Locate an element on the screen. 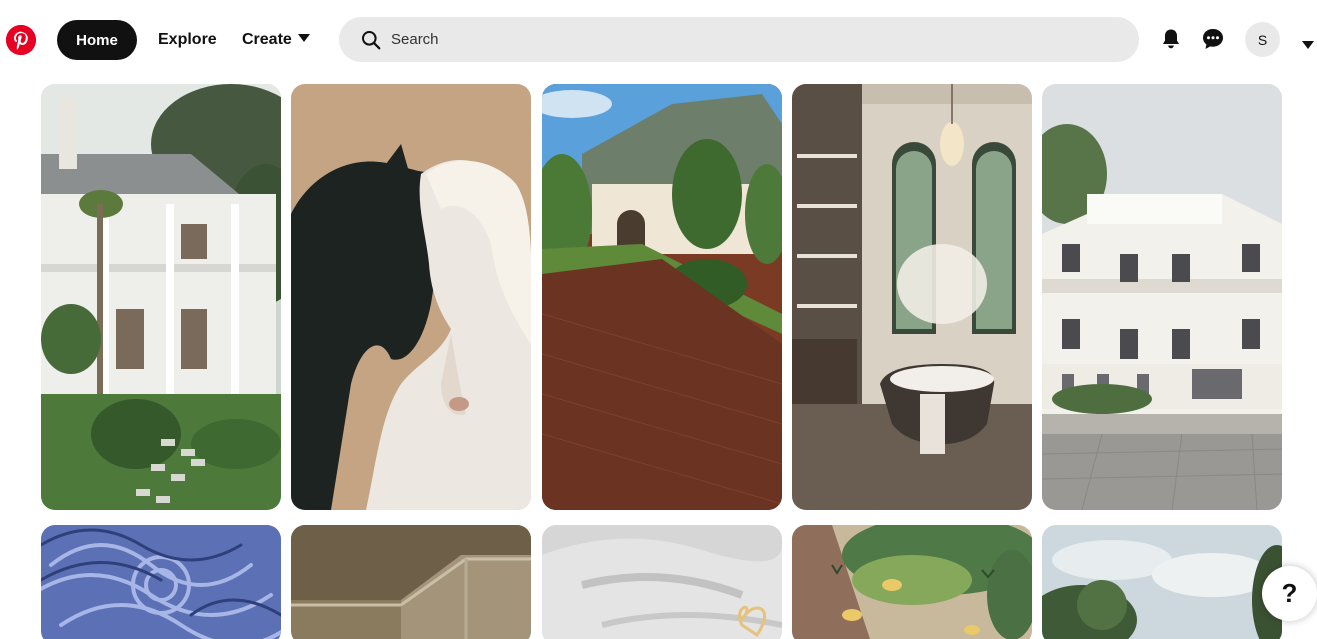 The height and width of the screenshot is (639, 1317). search-input is located at coordinates (741, 39).